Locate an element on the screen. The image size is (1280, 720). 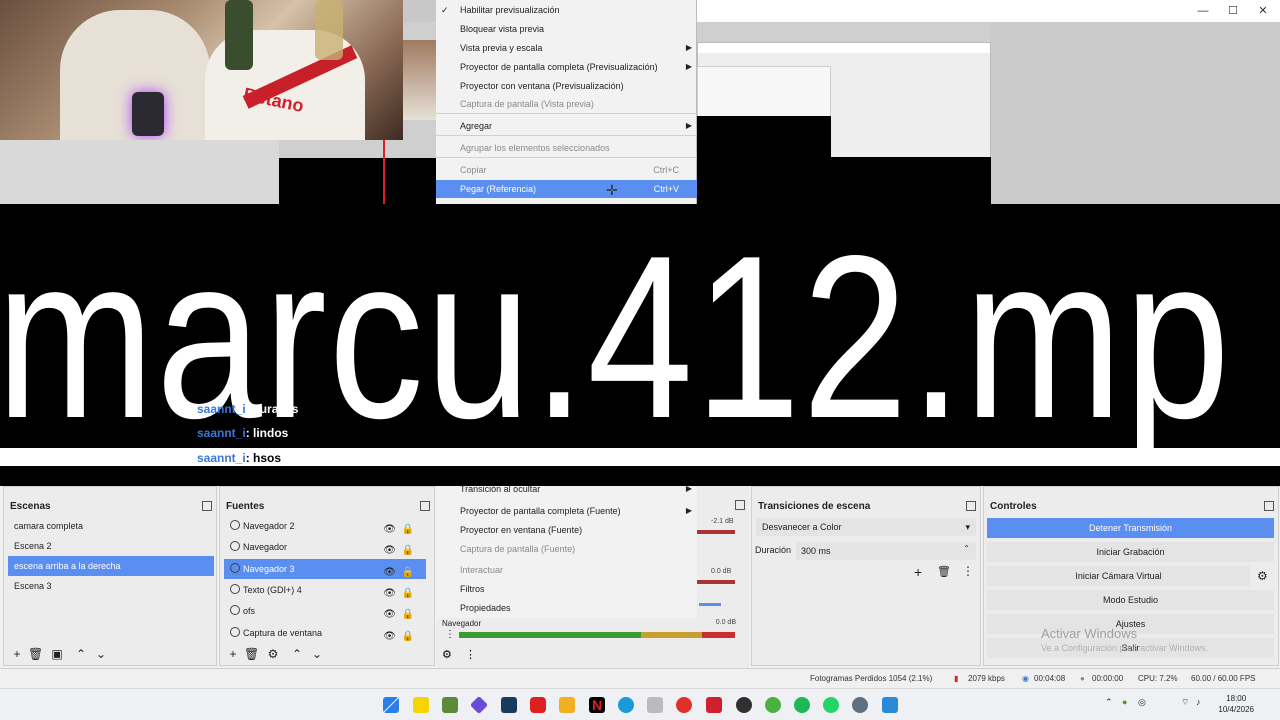
transition-select: Desvanecer a Color ▾ is located at coordinates (866, 527).